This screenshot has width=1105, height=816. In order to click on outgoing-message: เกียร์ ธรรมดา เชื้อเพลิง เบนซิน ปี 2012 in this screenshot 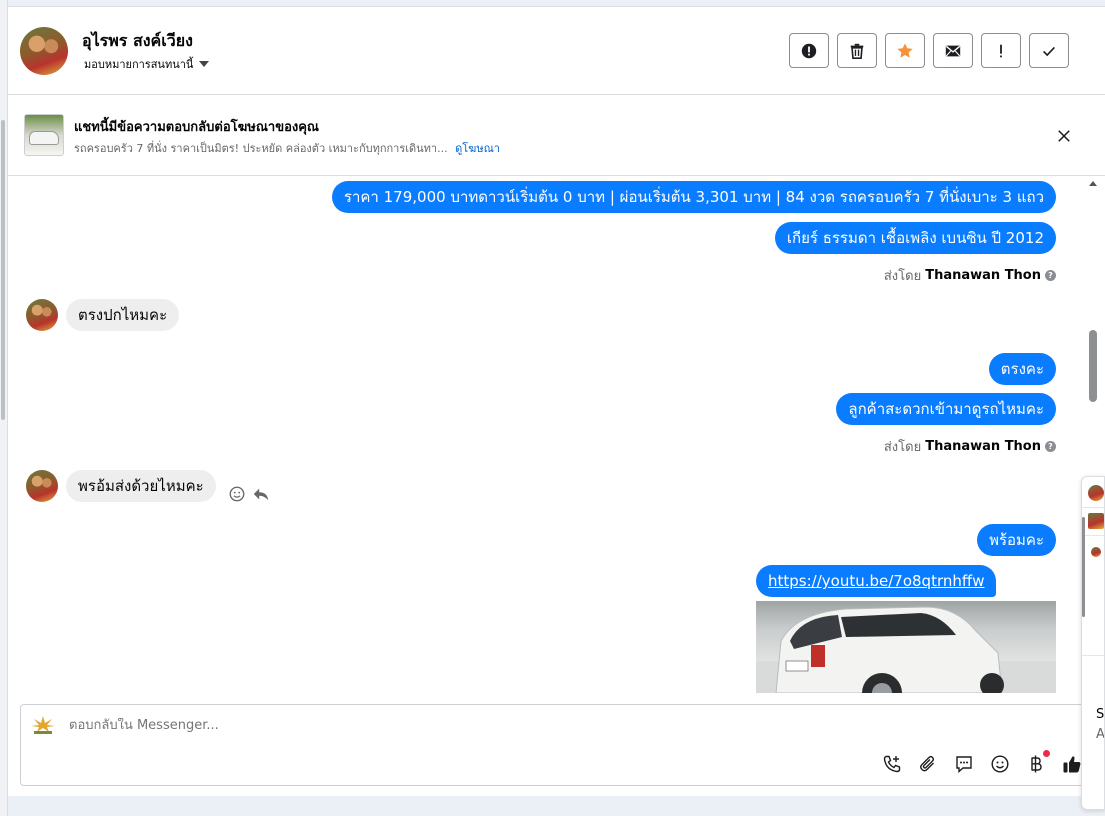, I will do `click(915, 238)`.